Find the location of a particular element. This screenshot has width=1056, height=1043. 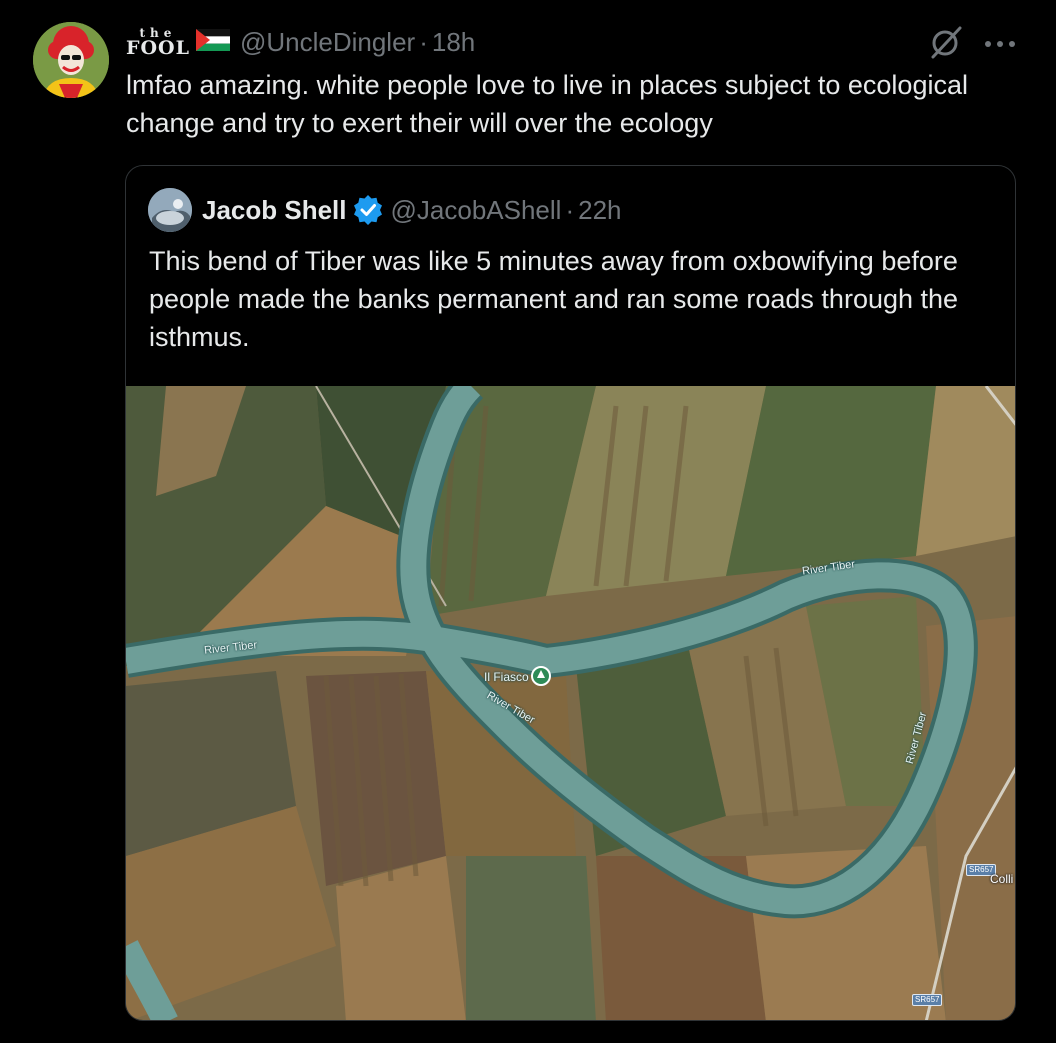

quote-avatar is located at coordinates (170, 210).